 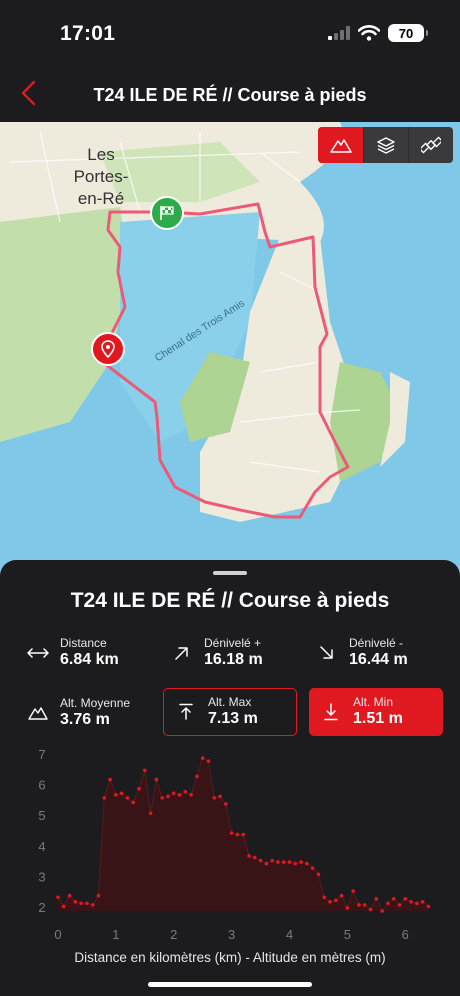 What do you see at coordinates (41, 754) in the screenshot?
I see `chart-y-tick-label: 7` at bounding box center [41, 754].